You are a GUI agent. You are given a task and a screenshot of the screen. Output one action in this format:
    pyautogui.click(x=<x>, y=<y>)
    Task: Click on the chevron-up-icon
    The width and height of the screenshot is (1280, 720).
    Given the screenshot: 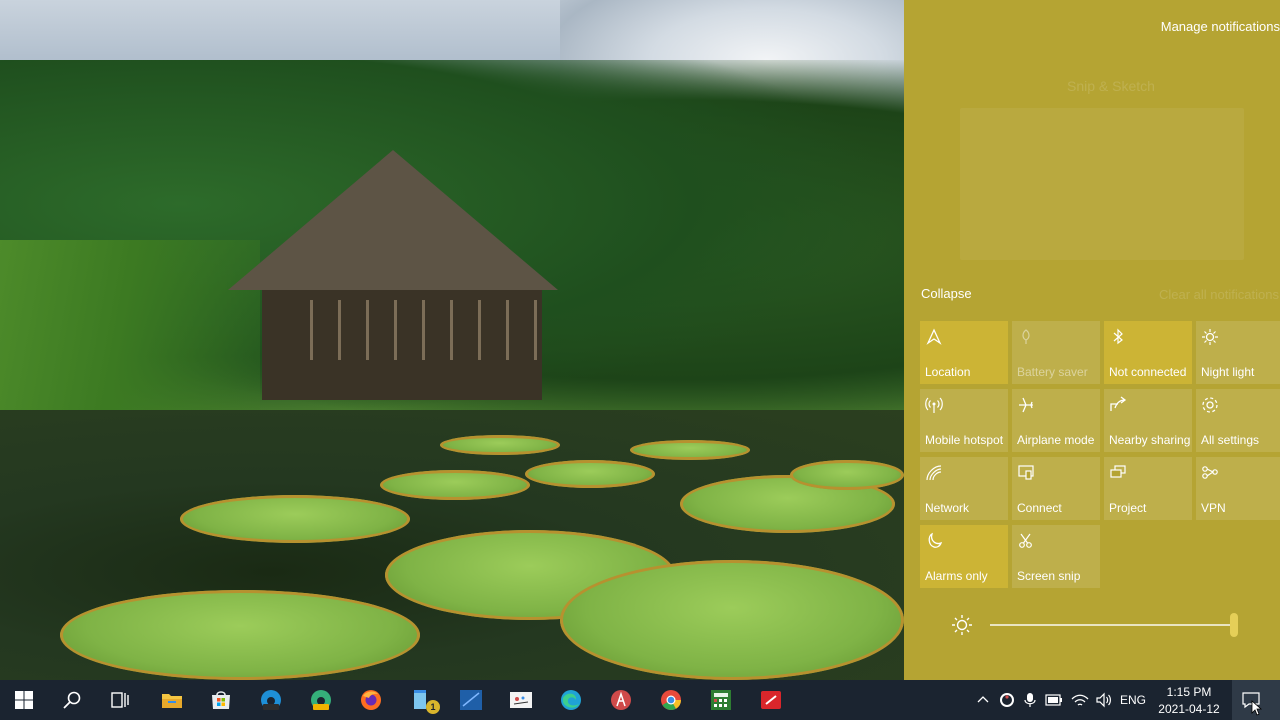 What is the action you would take?
    pyautogui.click(x=983, y=699)
    